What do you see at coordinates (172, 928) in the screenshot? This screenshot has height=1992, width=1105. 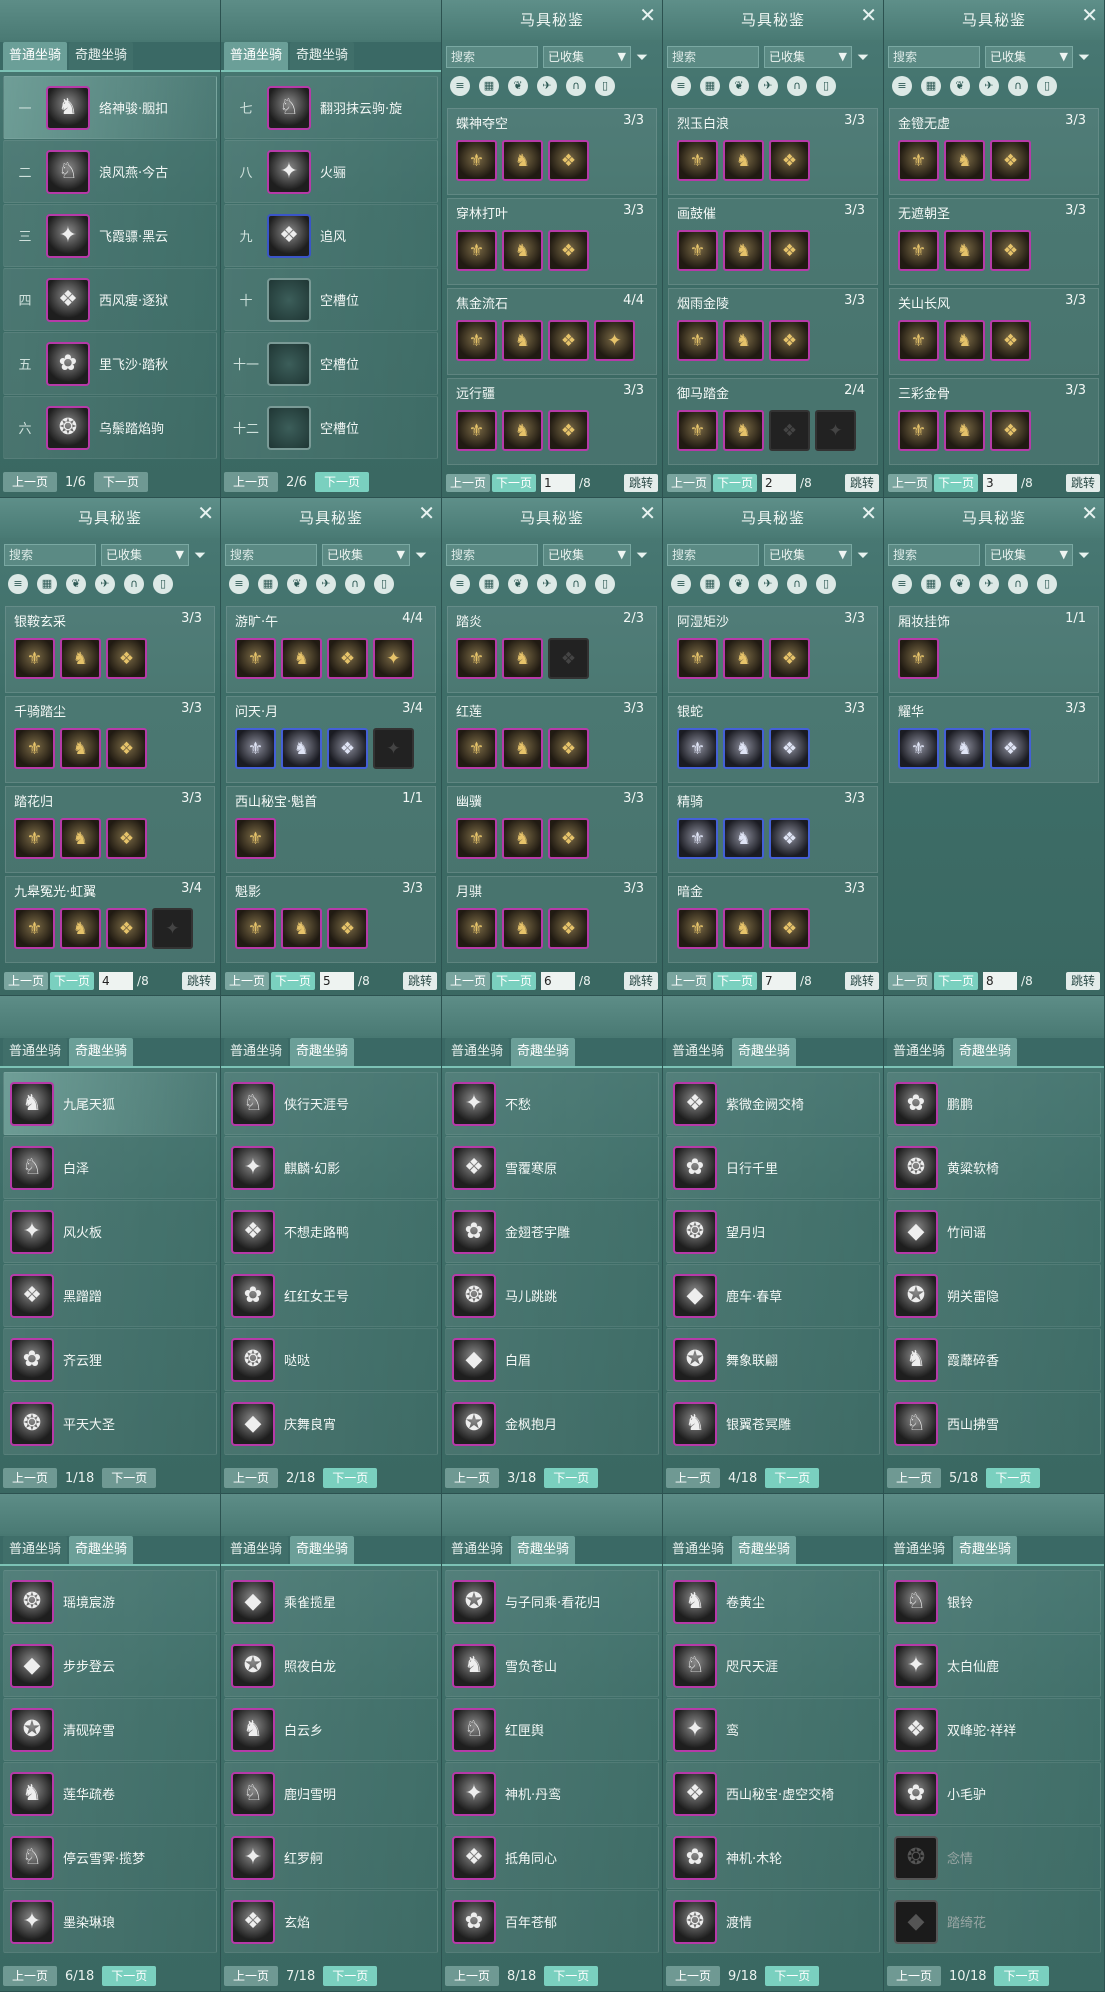 I see `tack-item-icon: ✦` at bounding box center [172, 928].